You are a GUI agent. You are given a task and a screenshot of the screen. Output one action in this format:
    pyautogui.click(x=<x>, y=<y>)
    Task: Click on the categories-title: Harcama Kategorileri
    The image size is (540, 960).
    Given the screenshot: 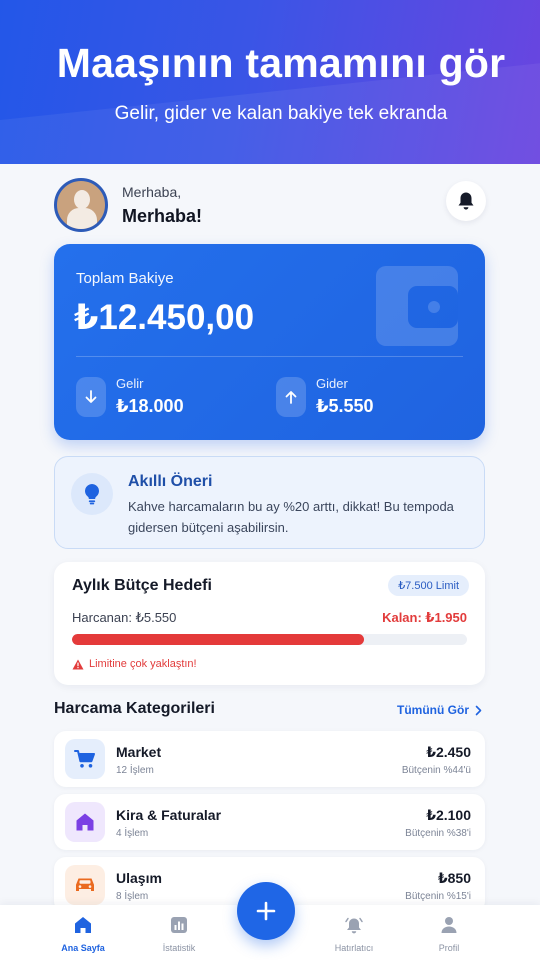 What is the action you would take?
    pyautogui.click(x=134, y=708)
    